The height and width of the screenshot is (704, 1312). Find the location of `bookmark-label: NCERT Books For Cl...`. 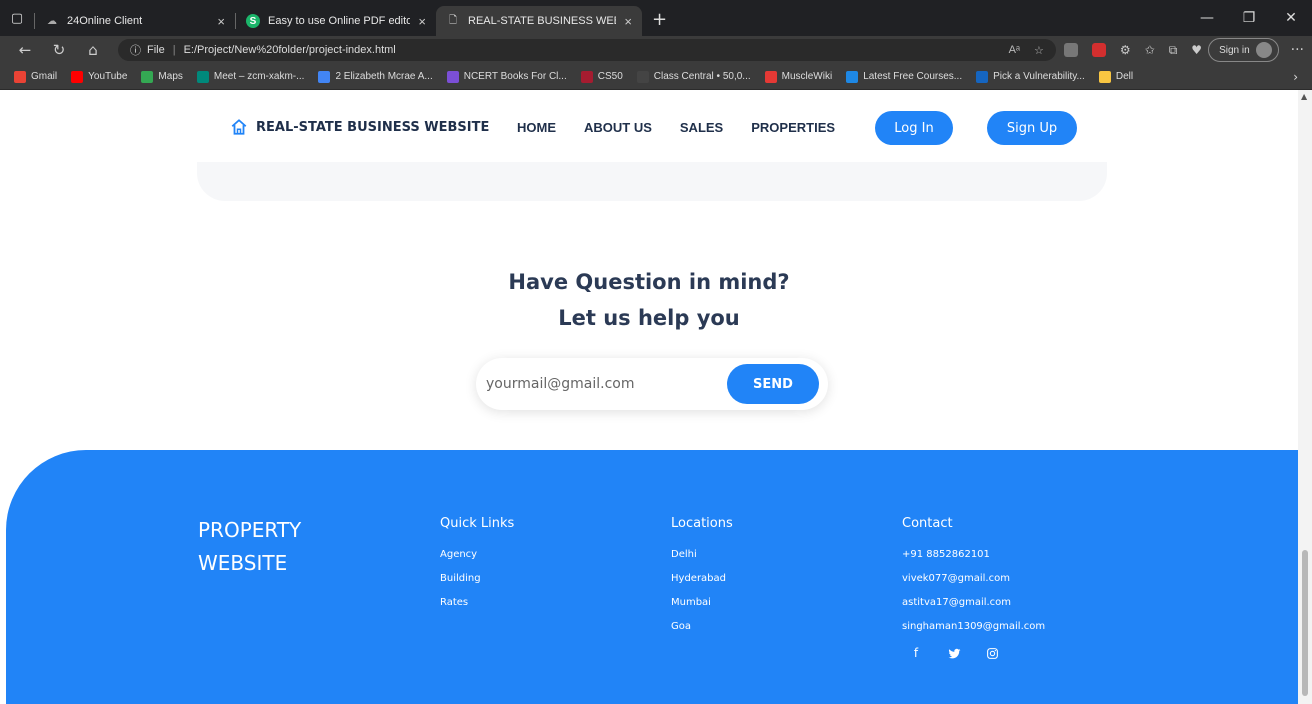

bookmark-label: NCERT Books For Cl... is located at coordinates (515, 76).